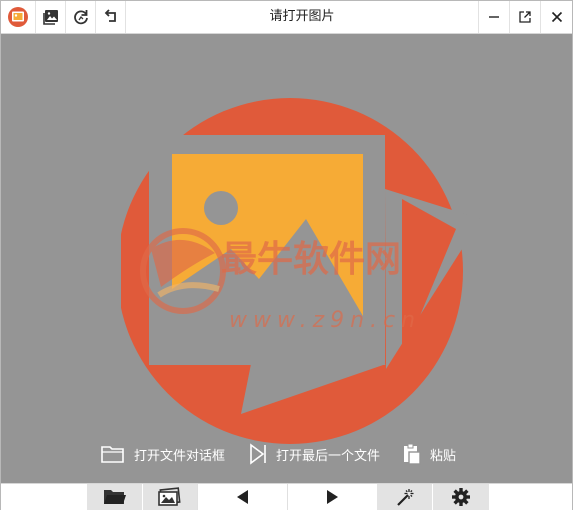  I want to click on bottom-toolbar, so click(286, 496).